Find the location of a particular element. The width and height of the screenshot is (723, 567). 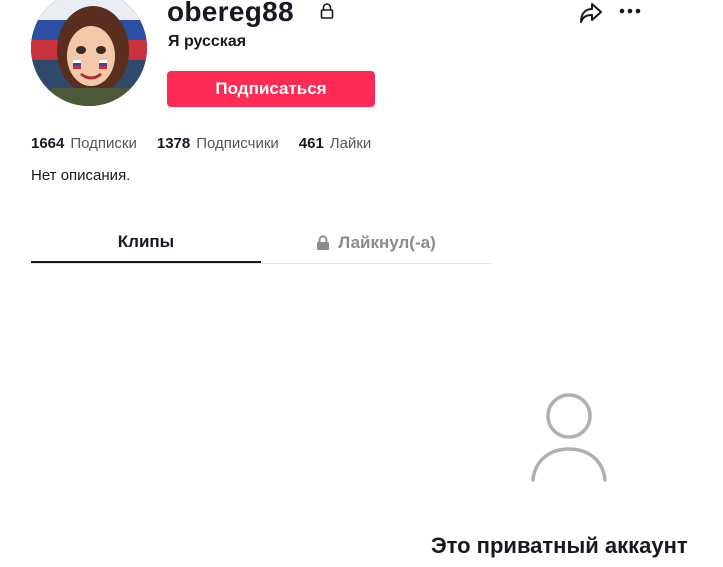

stat-value: 461 is located at coordinates (311, 143).